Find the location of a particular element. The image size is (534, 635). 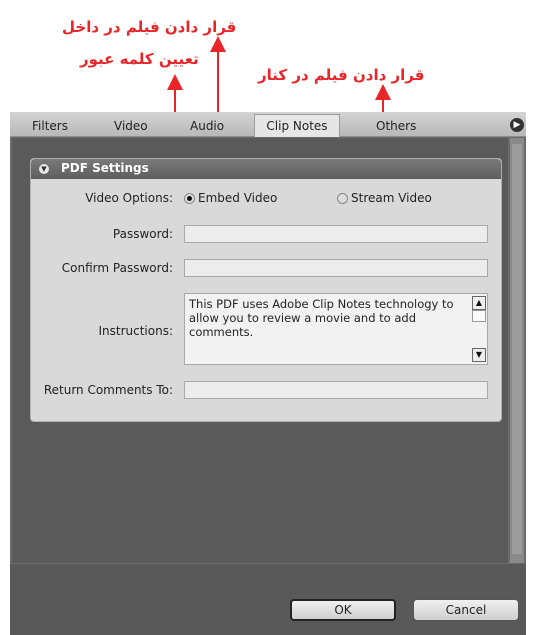

content-scrollbar-thumb is located at coordinates (517, 349).